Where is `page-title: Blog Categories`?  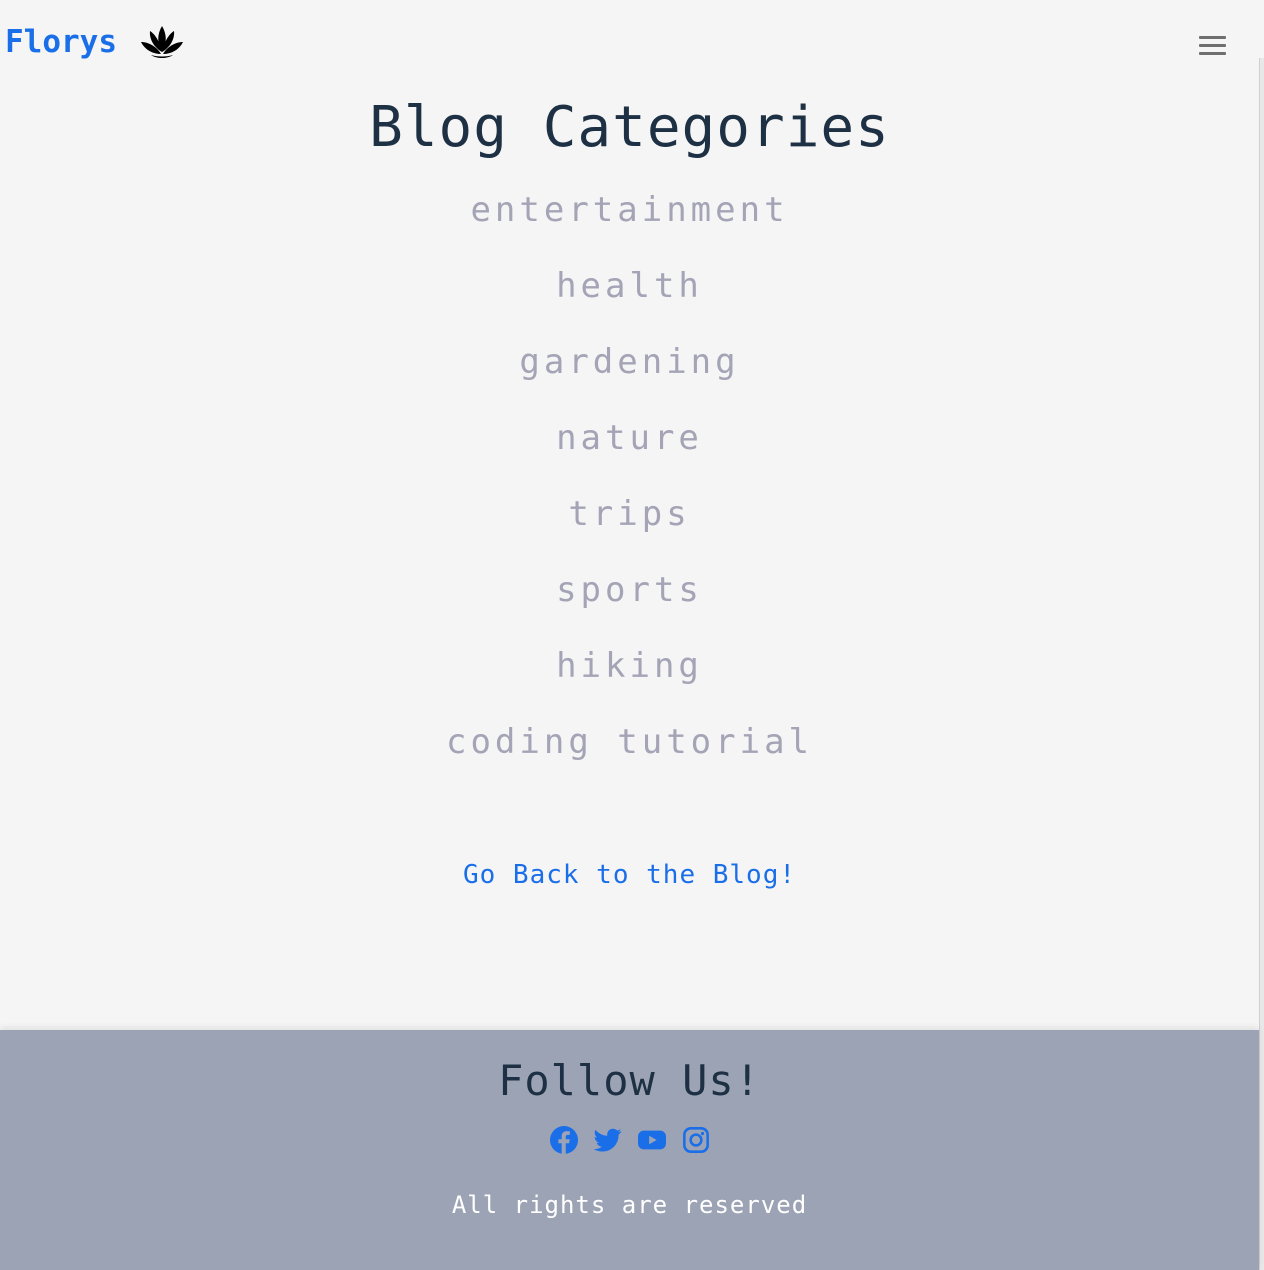 page-title: Blog Categories is located at coordinates (629, 127).